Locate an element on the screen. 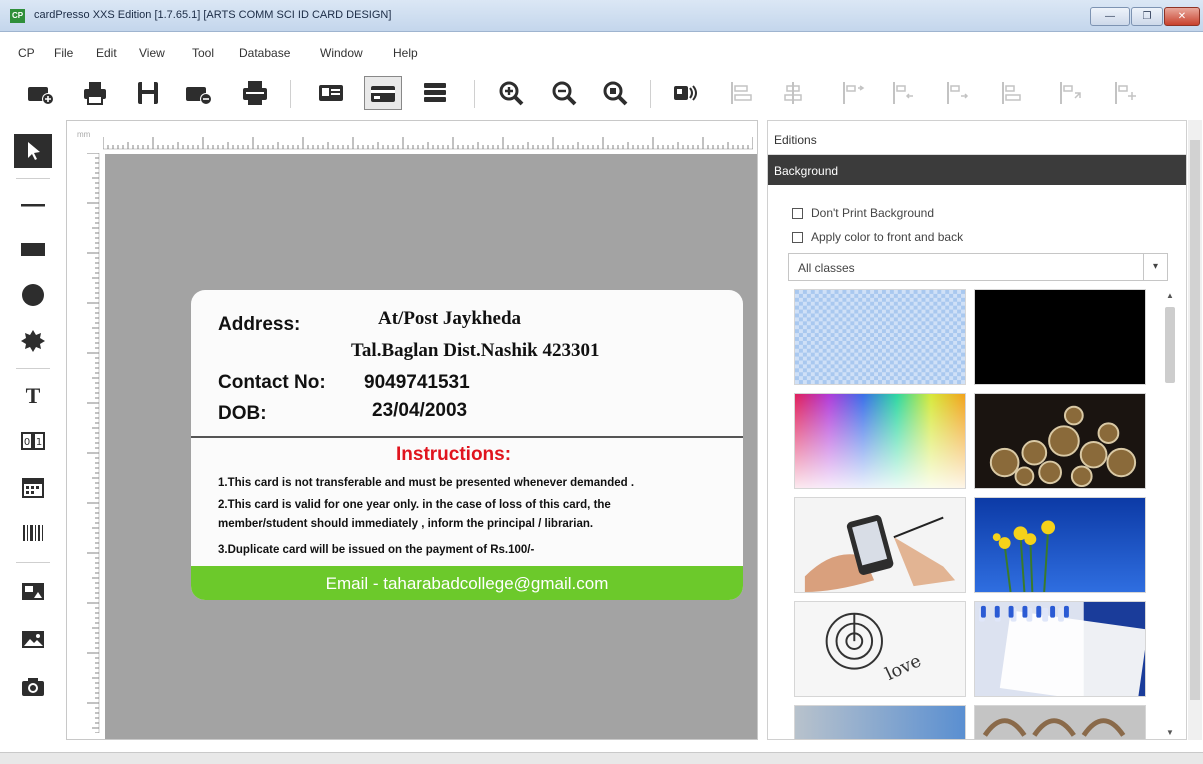  star-icon is located at coordinates (33, 341).